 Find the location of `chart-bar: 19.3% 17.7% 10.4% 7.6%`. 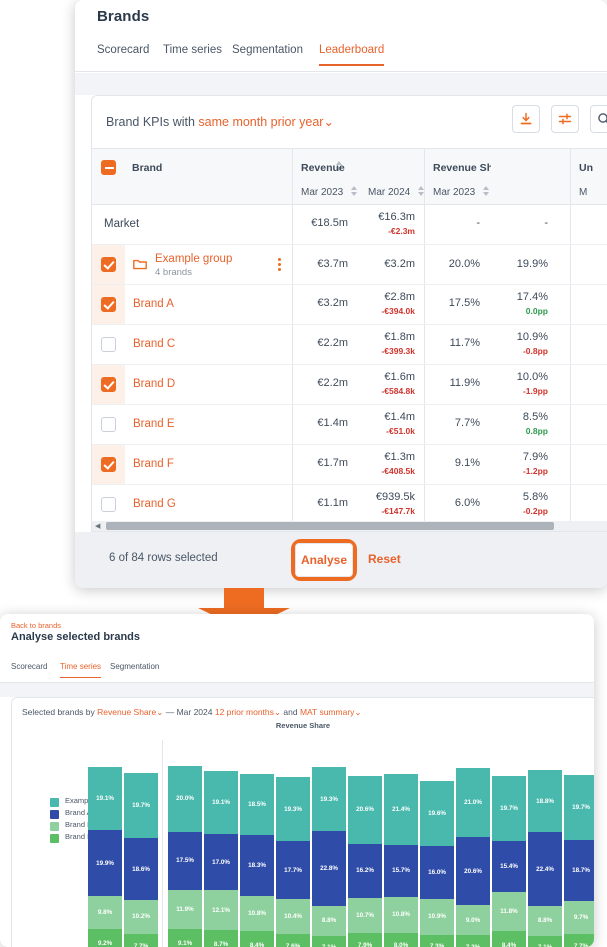

chart-bar: 19.3% 17.7% 10.4% 7.6% is located at coordinates (293, 862).